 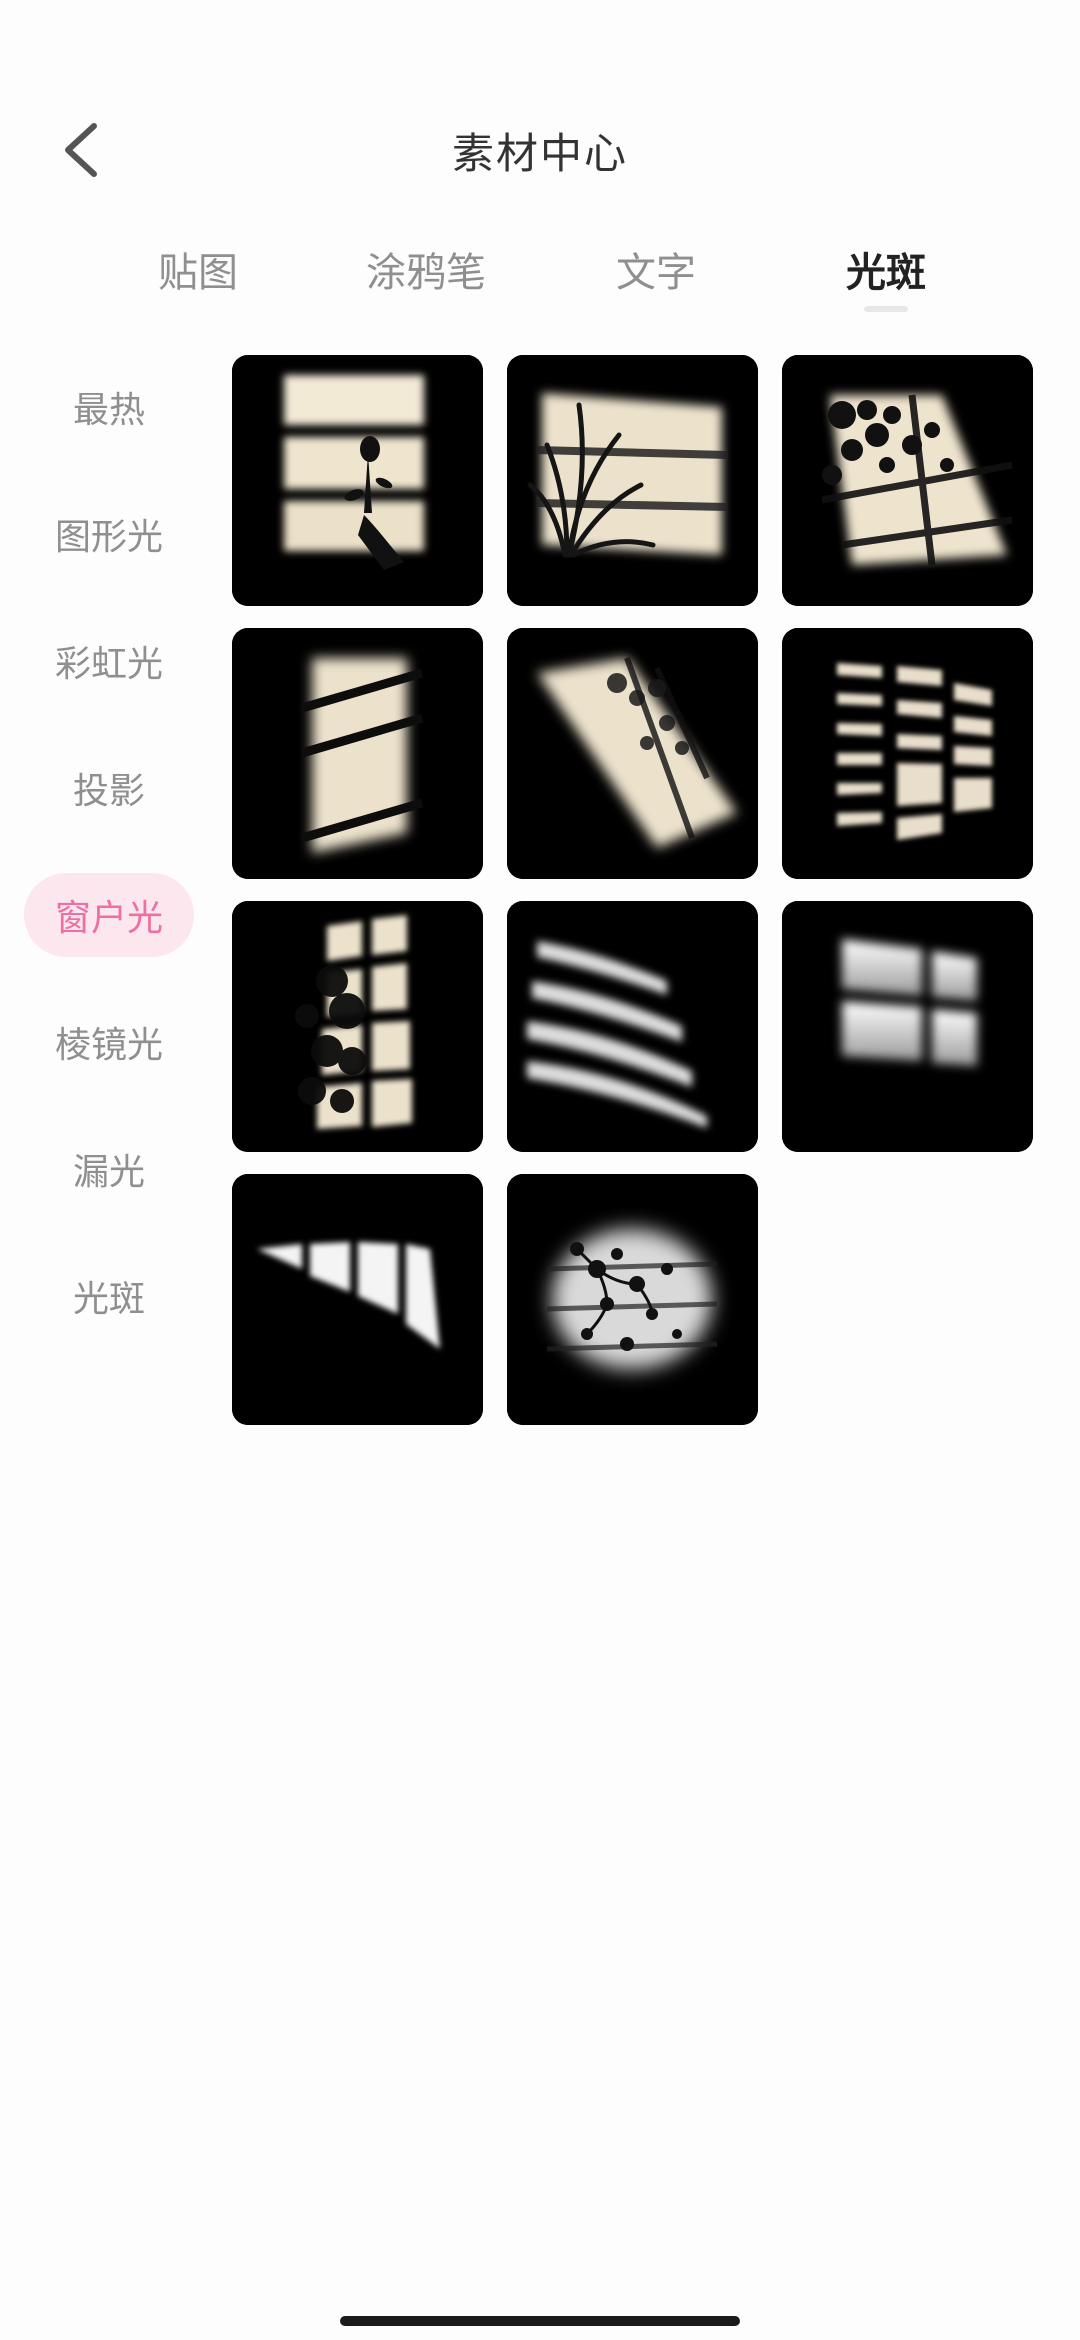 I want to click on window-grid-tree-thumbnail, so click(x=357, y=1026).